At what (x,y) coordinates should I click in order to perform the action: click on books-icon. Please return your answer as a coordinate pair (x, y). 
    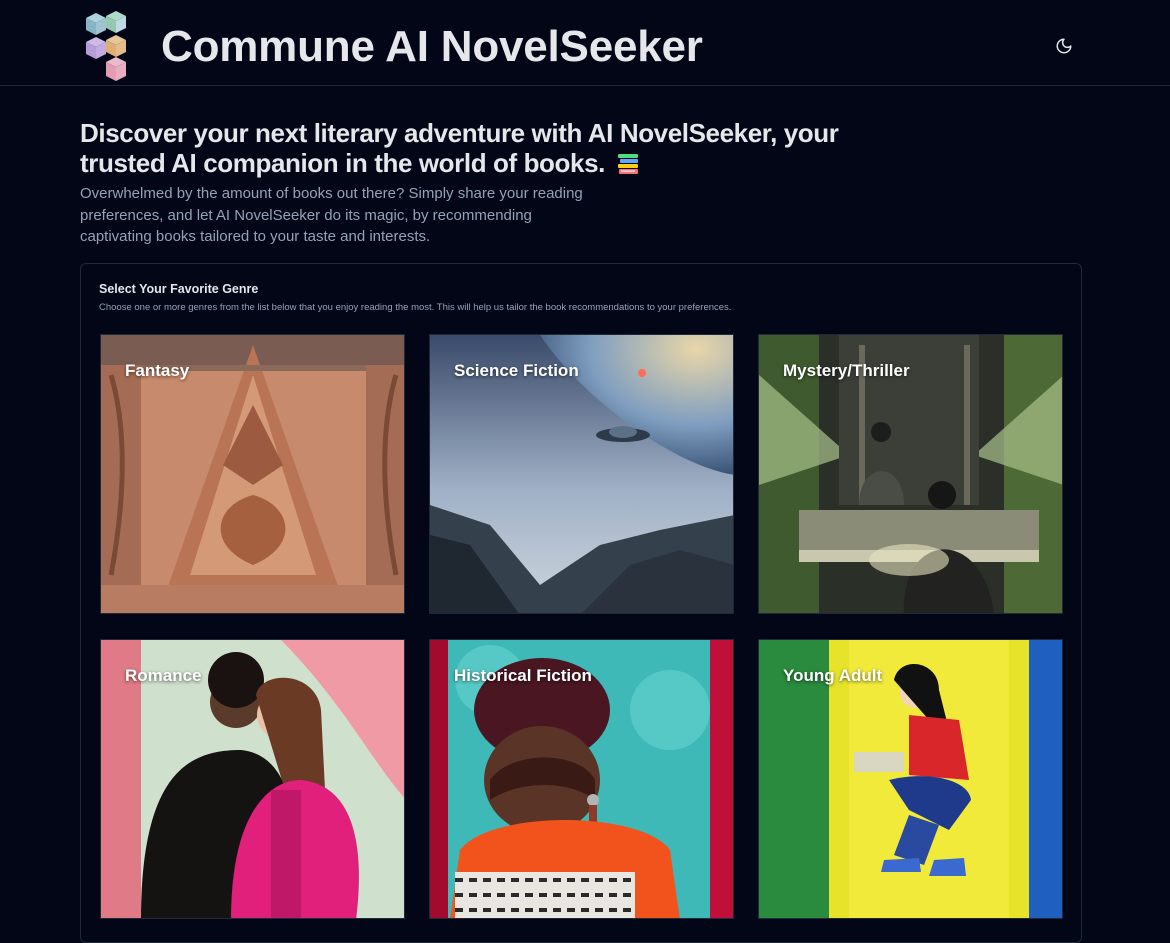
    Looking at the image, I should click on (627, 164).